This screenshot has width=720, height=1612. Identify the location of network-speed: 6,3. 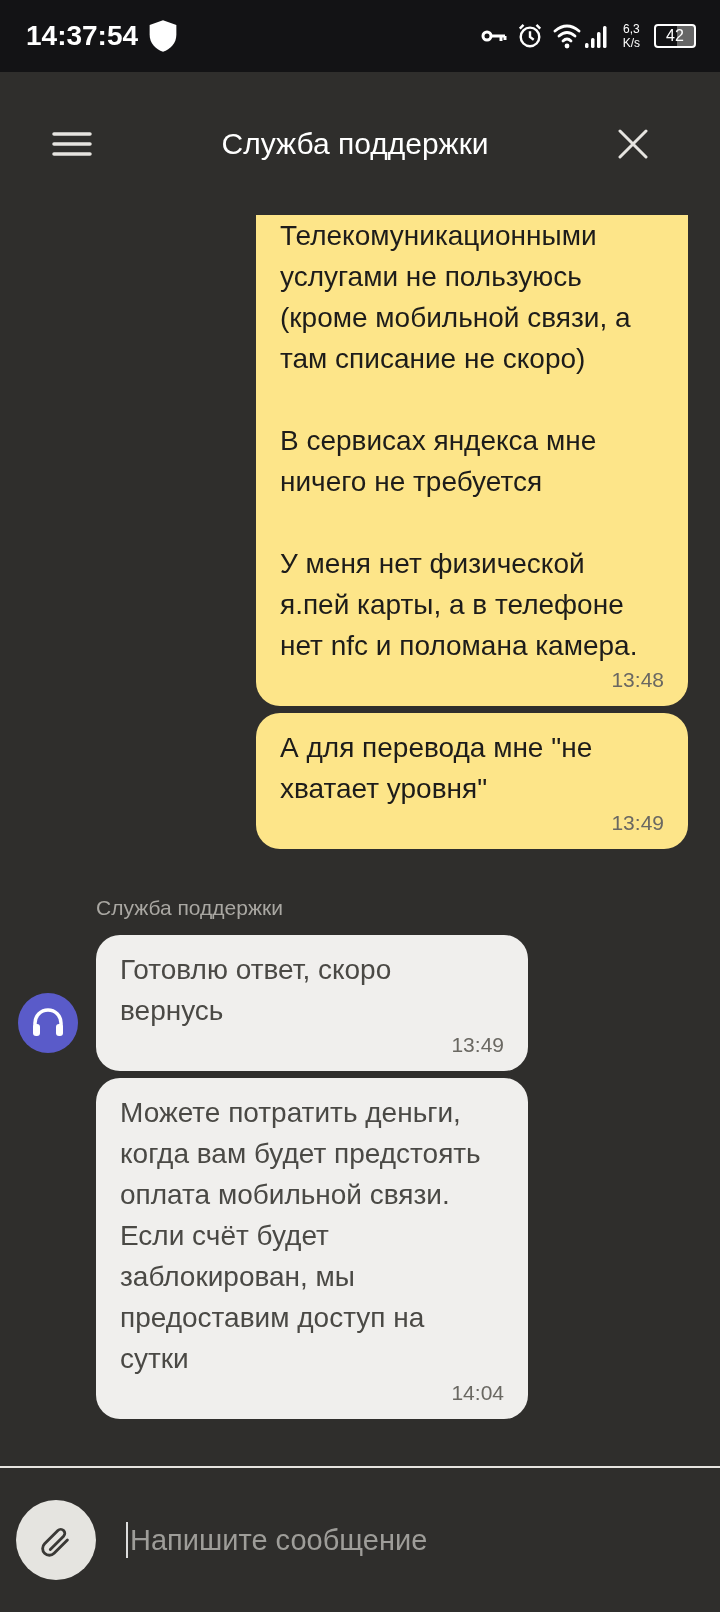
(631, 29).